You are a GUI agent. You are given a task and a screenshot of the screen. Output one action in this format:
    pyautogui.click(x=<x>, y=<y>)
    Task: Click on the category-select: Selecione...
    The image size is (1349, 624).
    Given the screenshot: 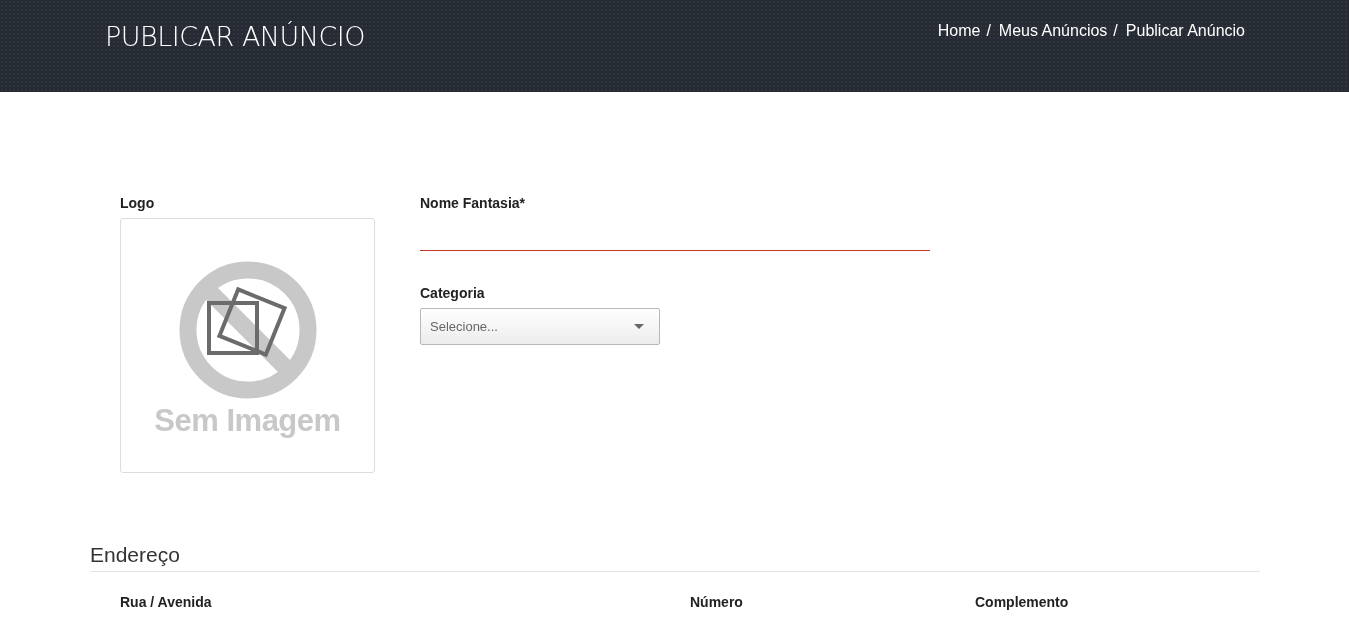 What is the action you would take?
    pyautogui.click(x=540, y=326)
    